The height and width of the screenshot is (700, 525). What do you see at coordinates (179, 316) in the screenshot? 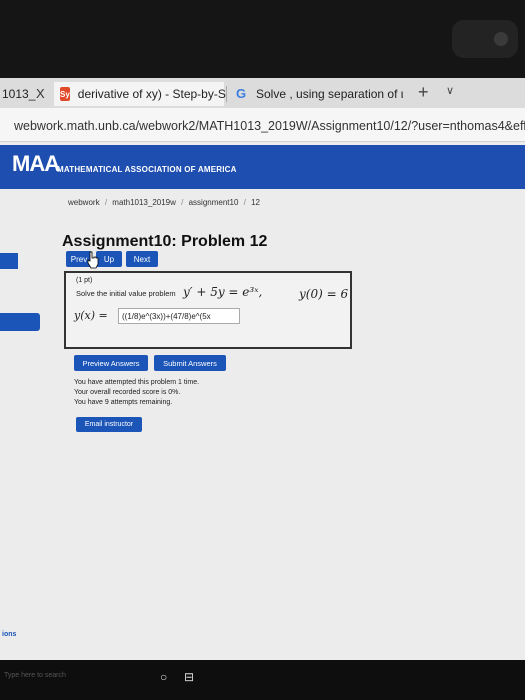
I see `answer-input` at bounding box center [179, 316].